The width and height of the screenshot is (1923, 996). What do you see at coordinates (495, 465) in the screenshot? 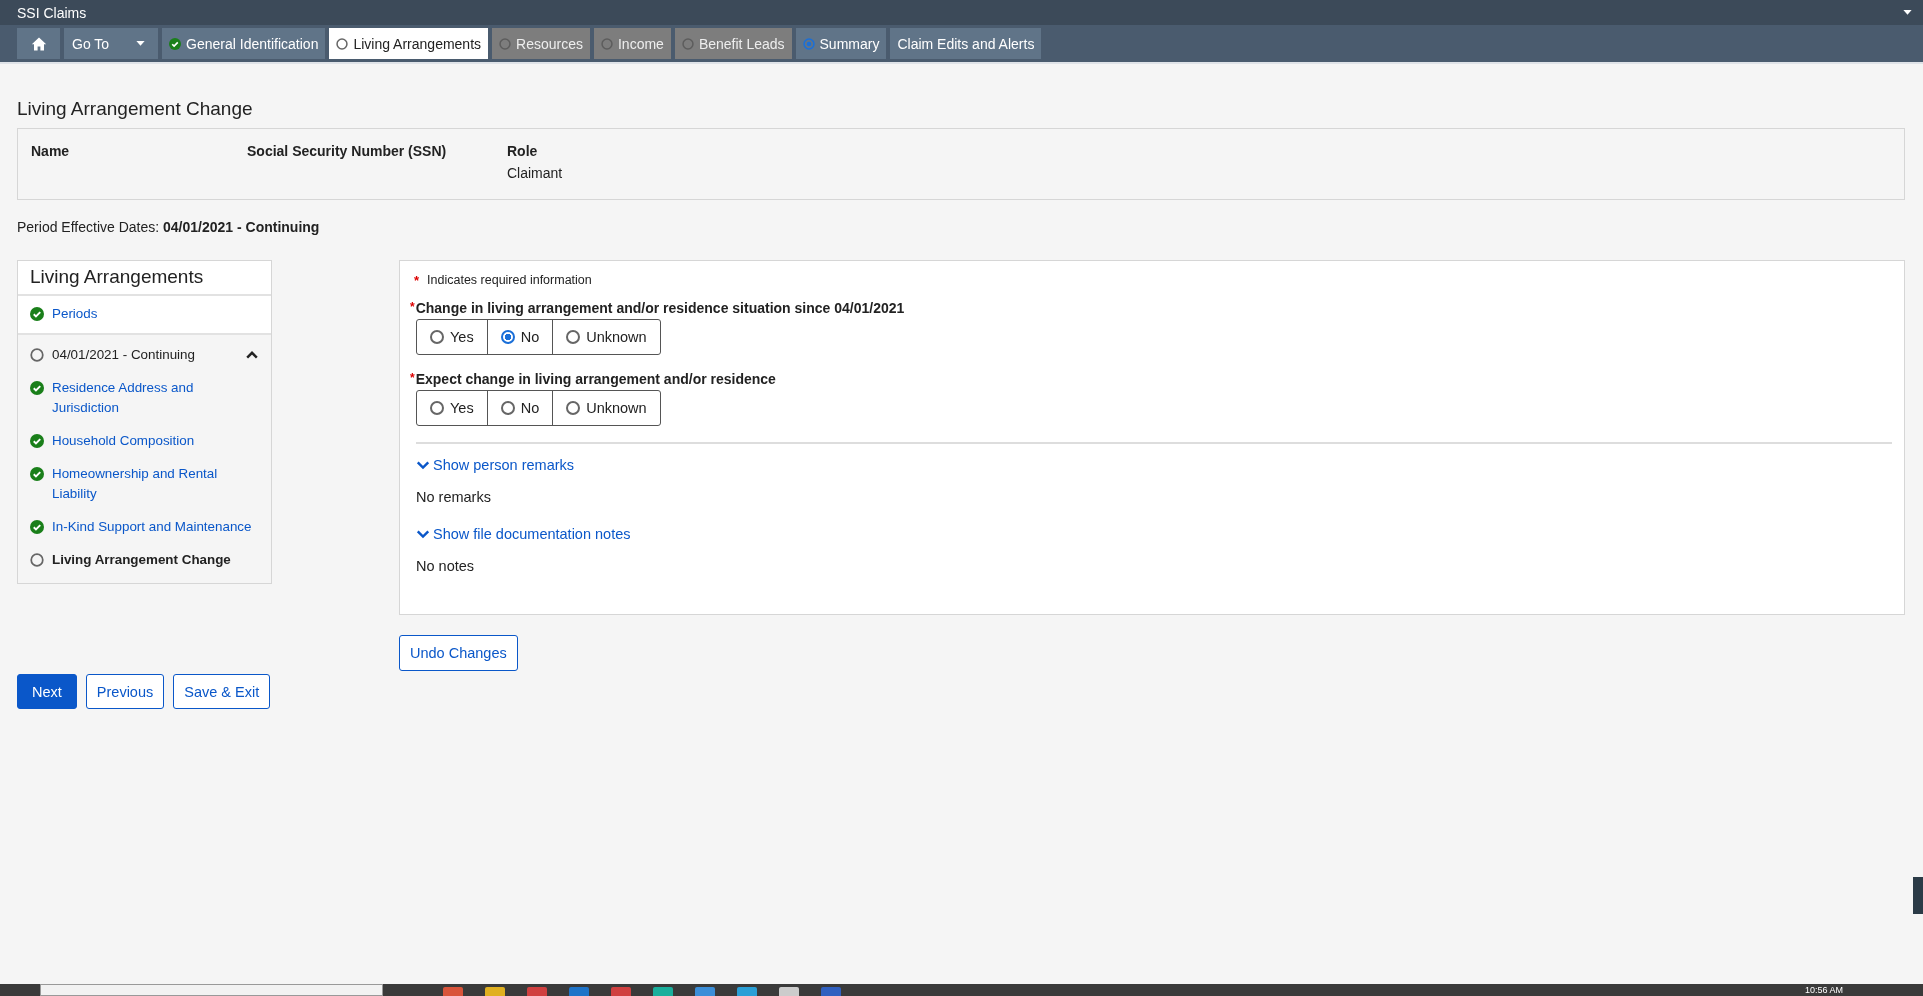
I see `expand-toggle-link: Show person remarks` at bounding box center [495, 465].